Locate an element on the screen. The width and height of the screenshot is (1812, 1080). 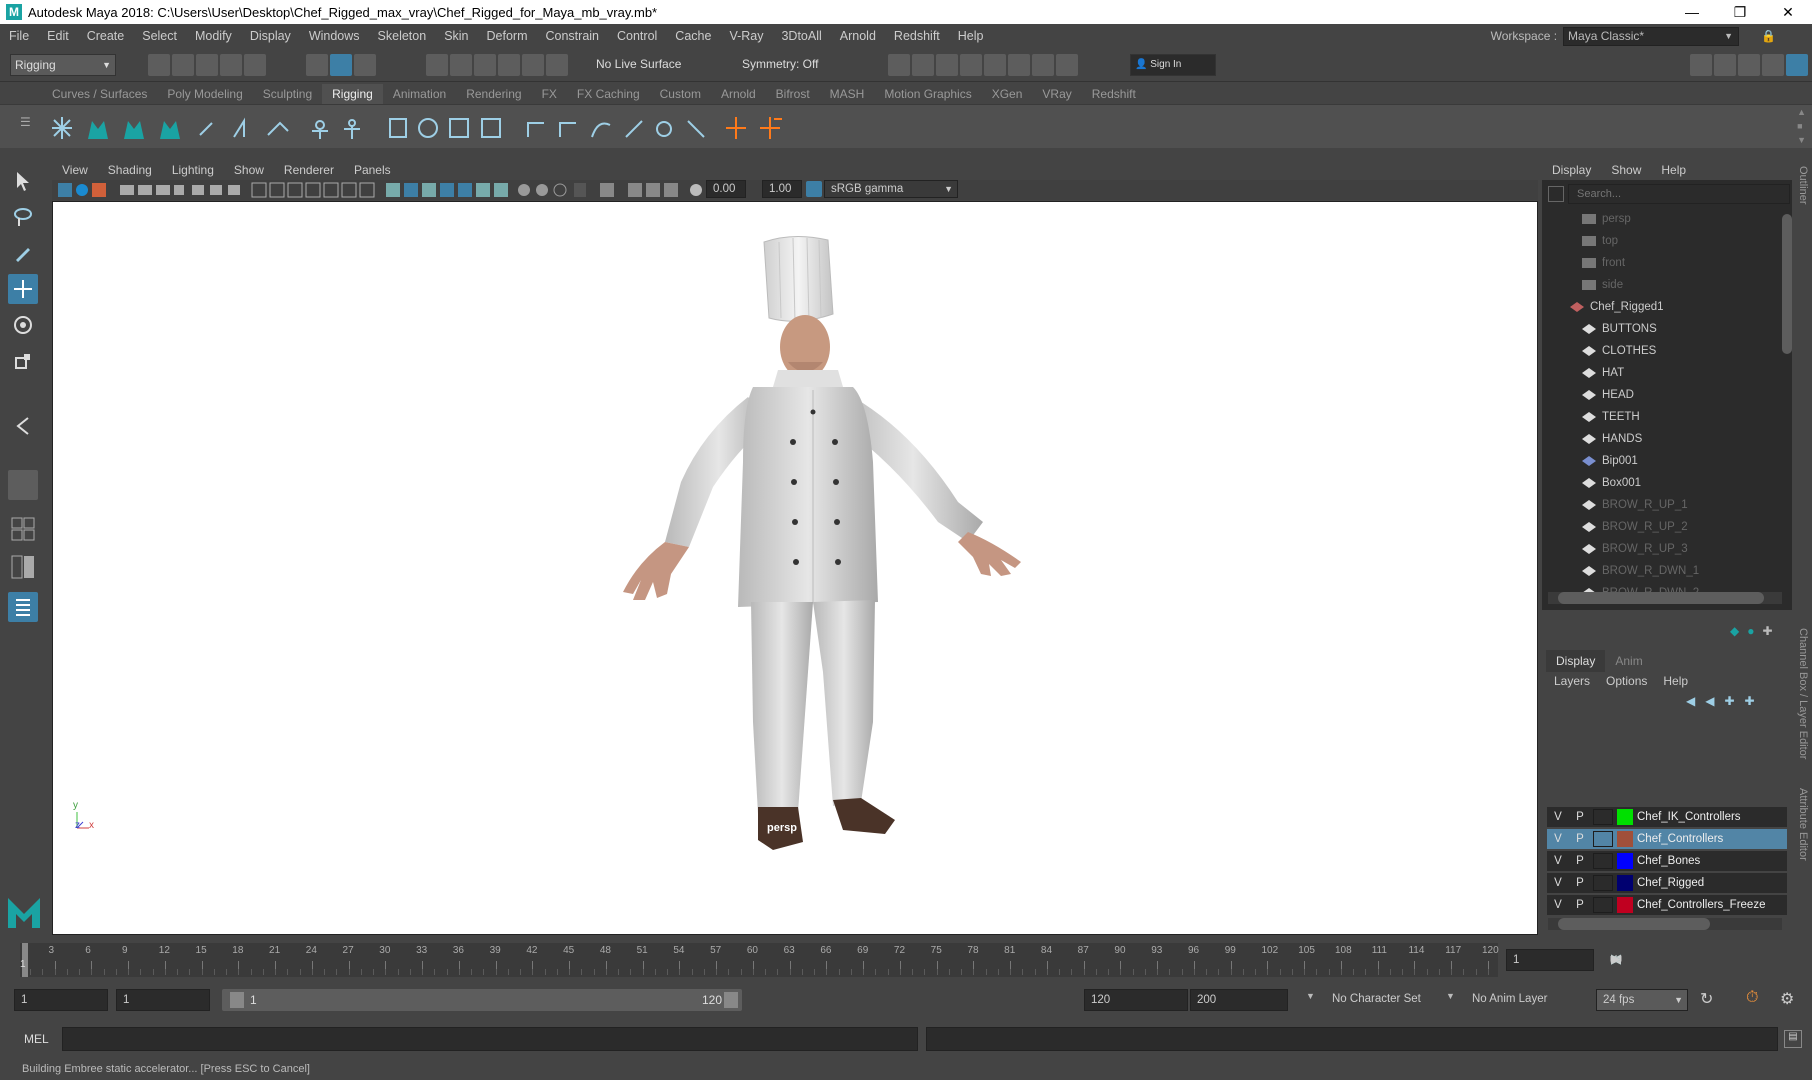
shelf-menu-icon: ☰ is located at coordinates (25, 122).